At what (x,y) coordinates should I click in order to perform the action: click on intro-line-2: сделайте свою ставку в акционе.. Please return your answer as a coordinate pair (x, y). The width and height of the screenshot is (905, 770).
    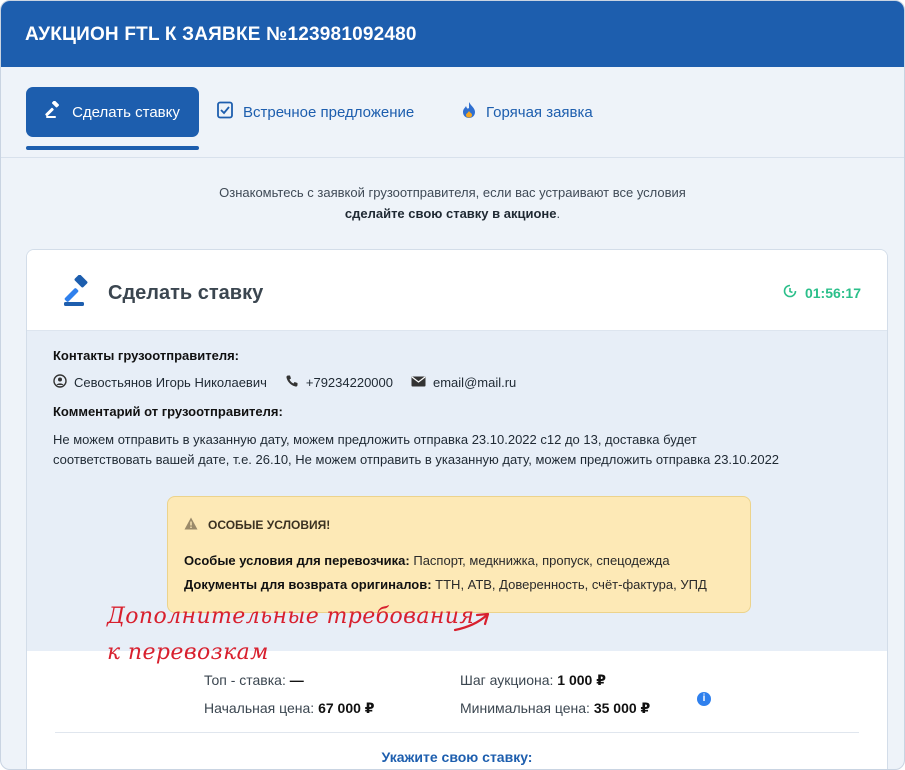
    Looking at the image, I should click on (452, 213).